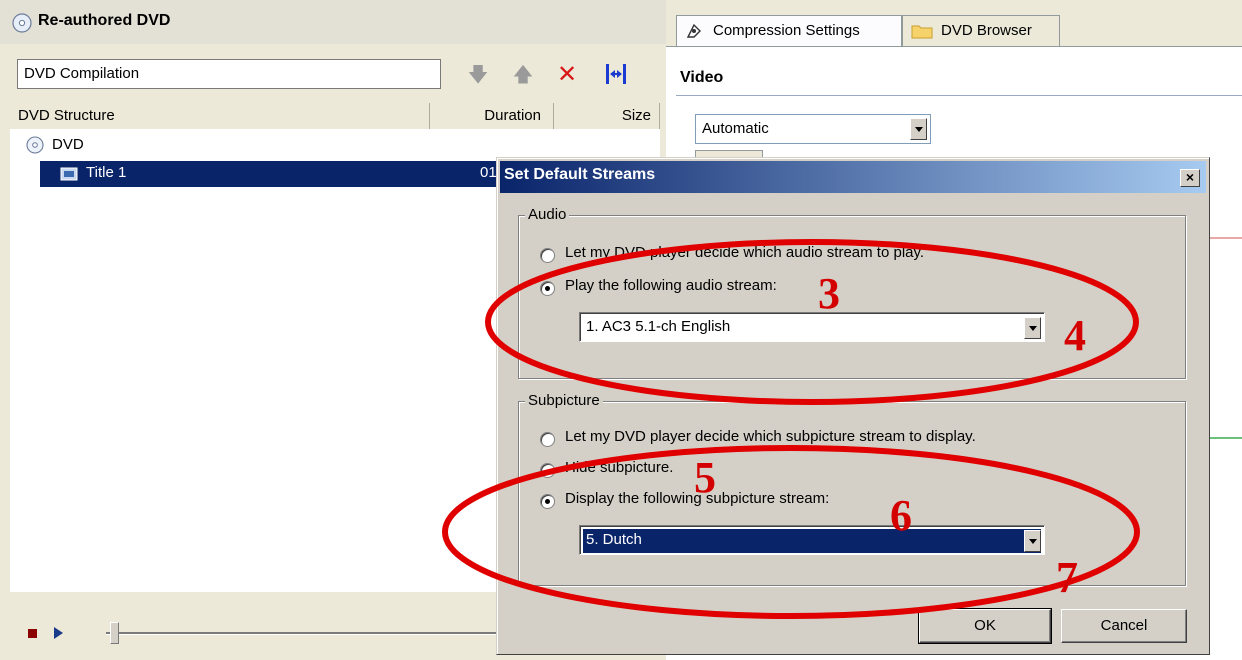 This screenshot has width=1242, height=660. Describe the element at coordinates (32, 633) in the screenshot. I see `stop-icon` at that location.